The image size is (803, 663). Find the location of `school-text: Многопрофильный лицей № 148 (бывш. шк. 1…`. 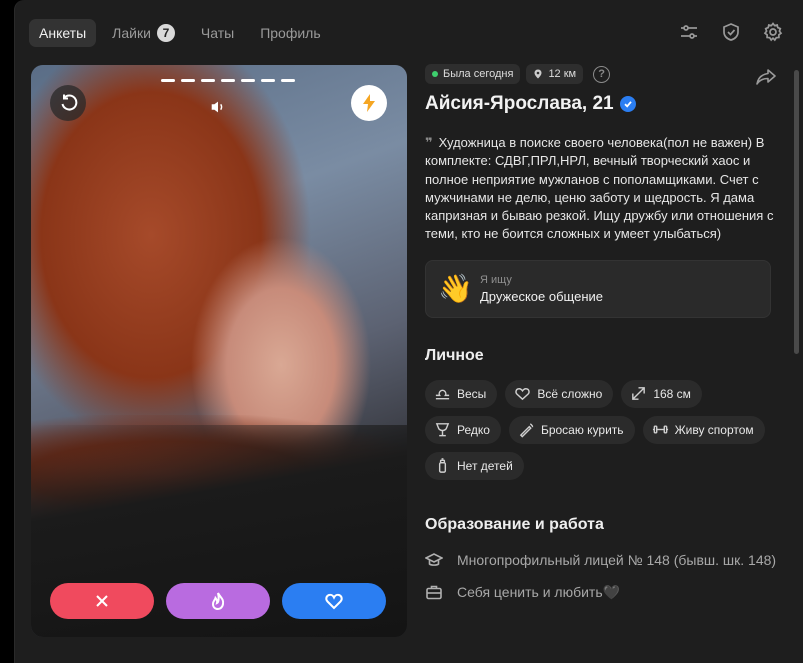

school-text: Многопрофильный лицей № 148 (бывш. шк. 1… is located at coordinates (617, 559).